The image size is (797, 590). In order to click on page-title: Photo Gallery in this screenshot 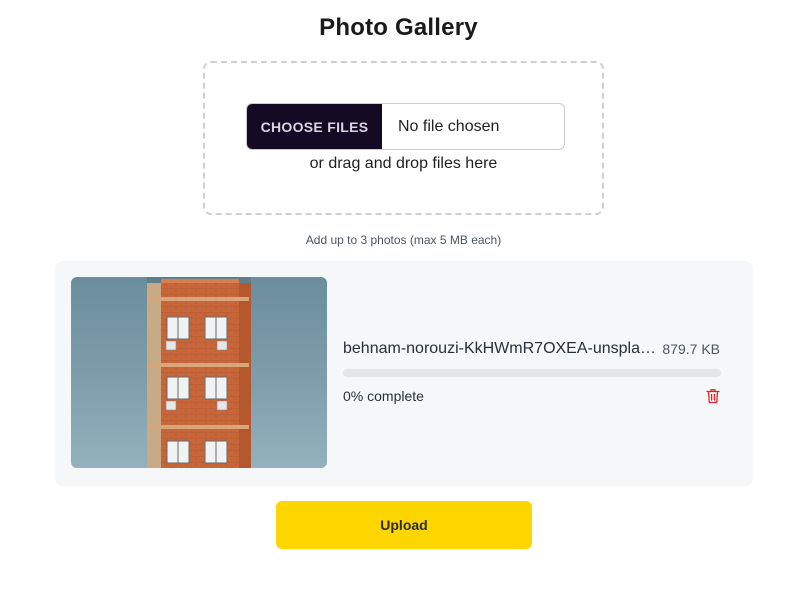, I will do `click(398, 27)`.